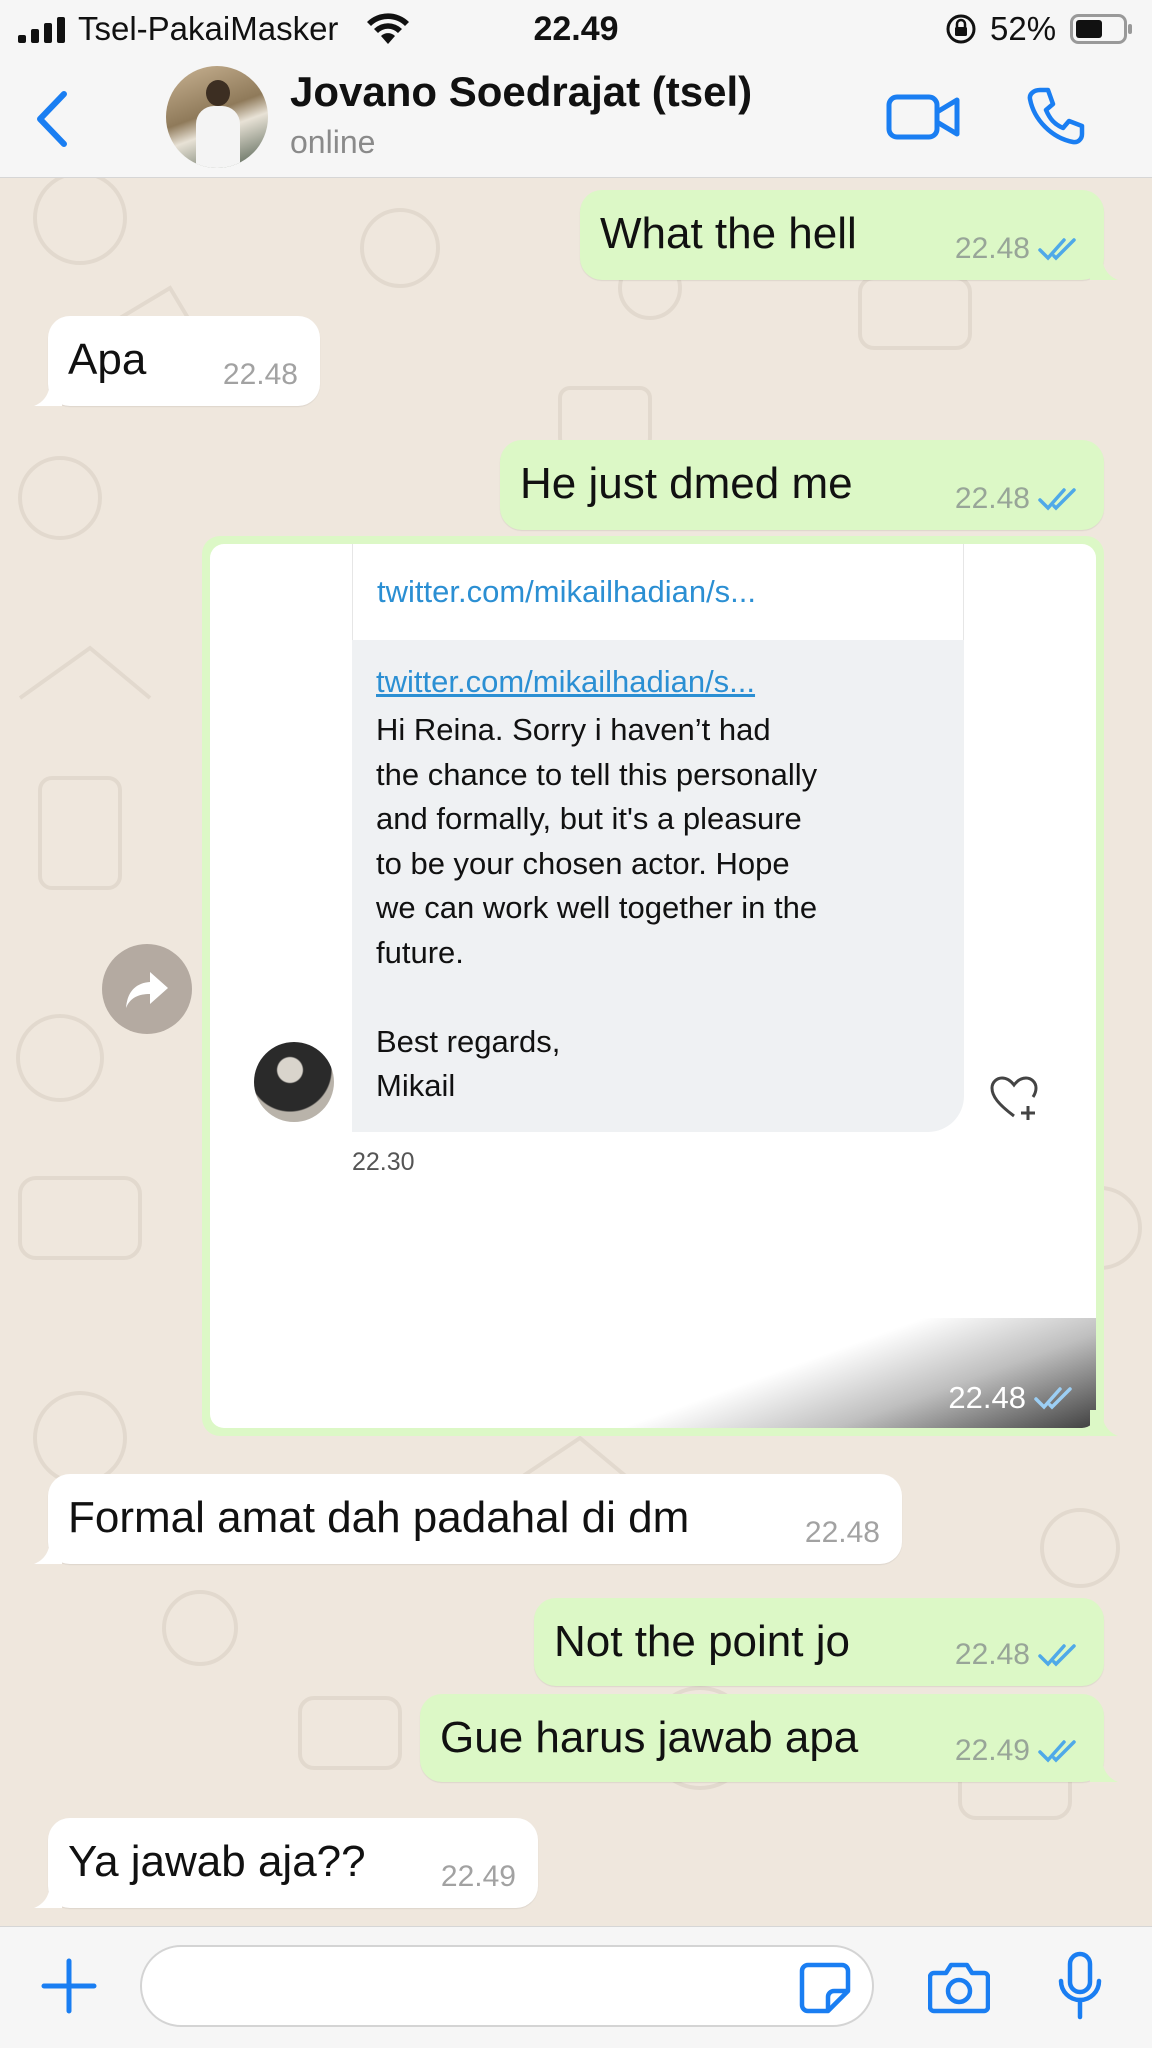  I want to click on phone-icon, so click(1056, 116).